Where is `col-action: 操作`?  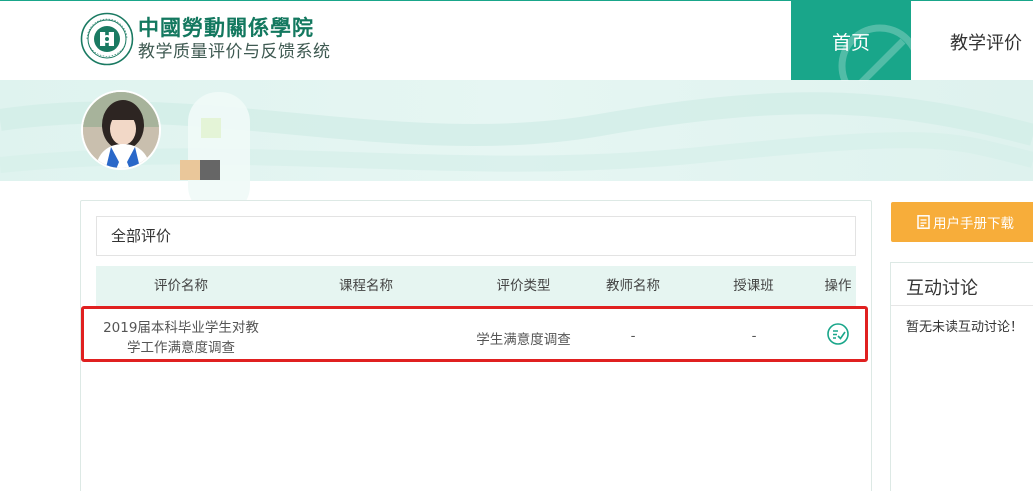 col-action: 操作 is located at coordinates (838, 286).